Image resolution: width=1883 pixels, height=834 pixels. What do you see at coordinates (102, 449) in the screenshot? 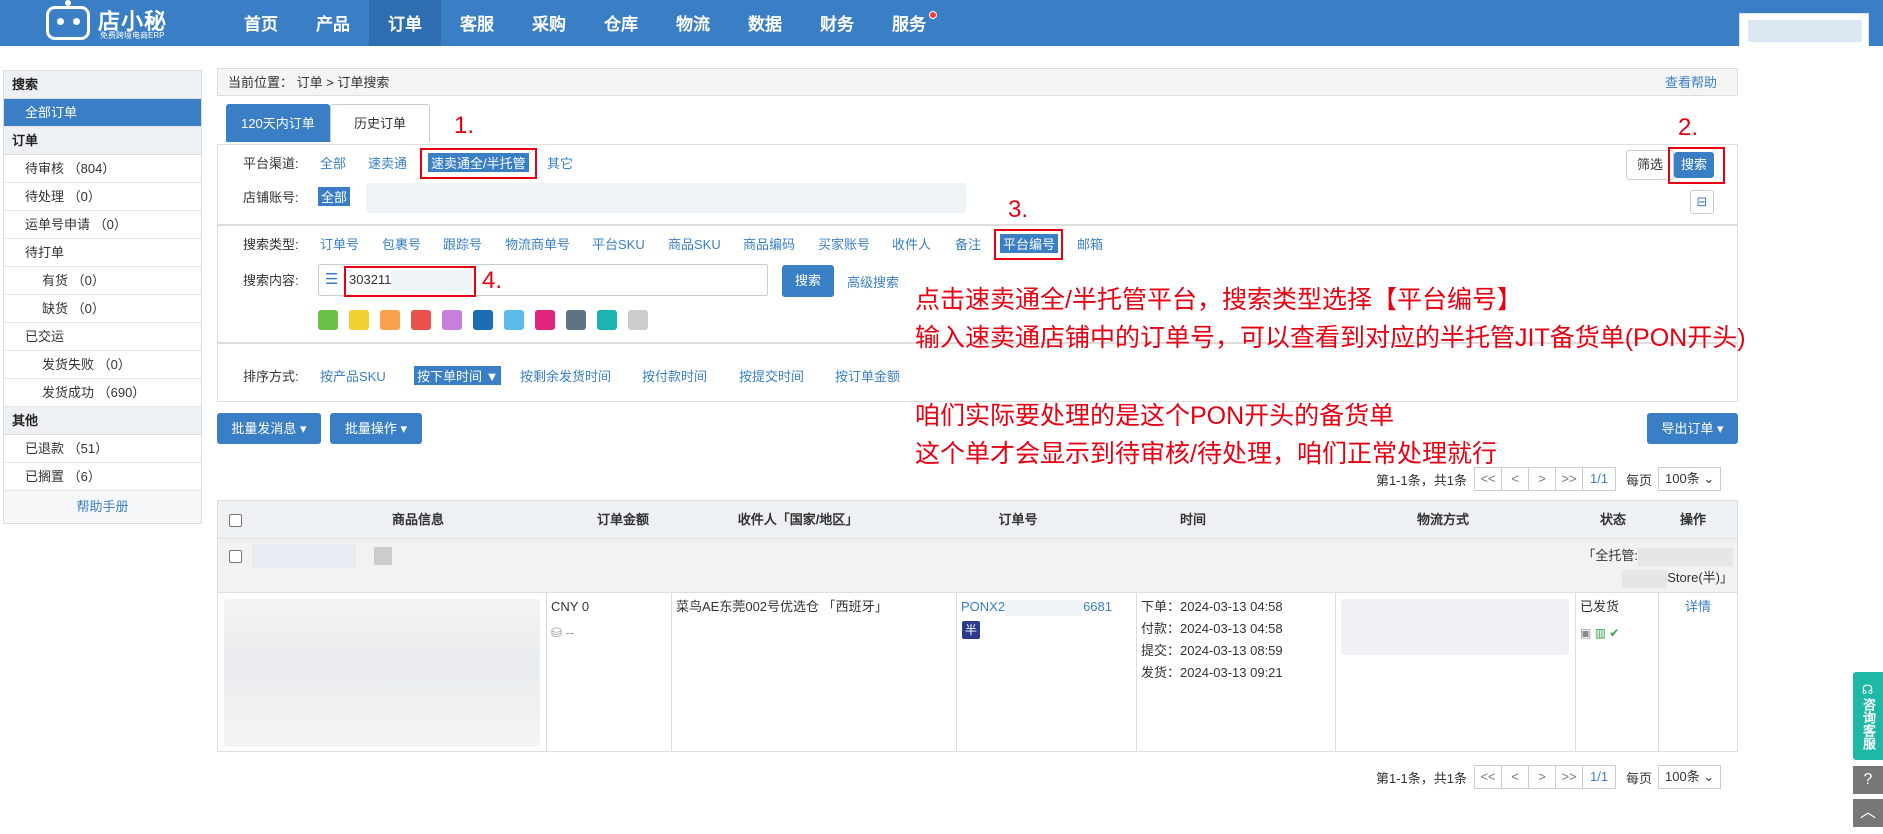
I see `sidebar-item-refunded: 已退款 （51）` at bounding box center [102, 449].